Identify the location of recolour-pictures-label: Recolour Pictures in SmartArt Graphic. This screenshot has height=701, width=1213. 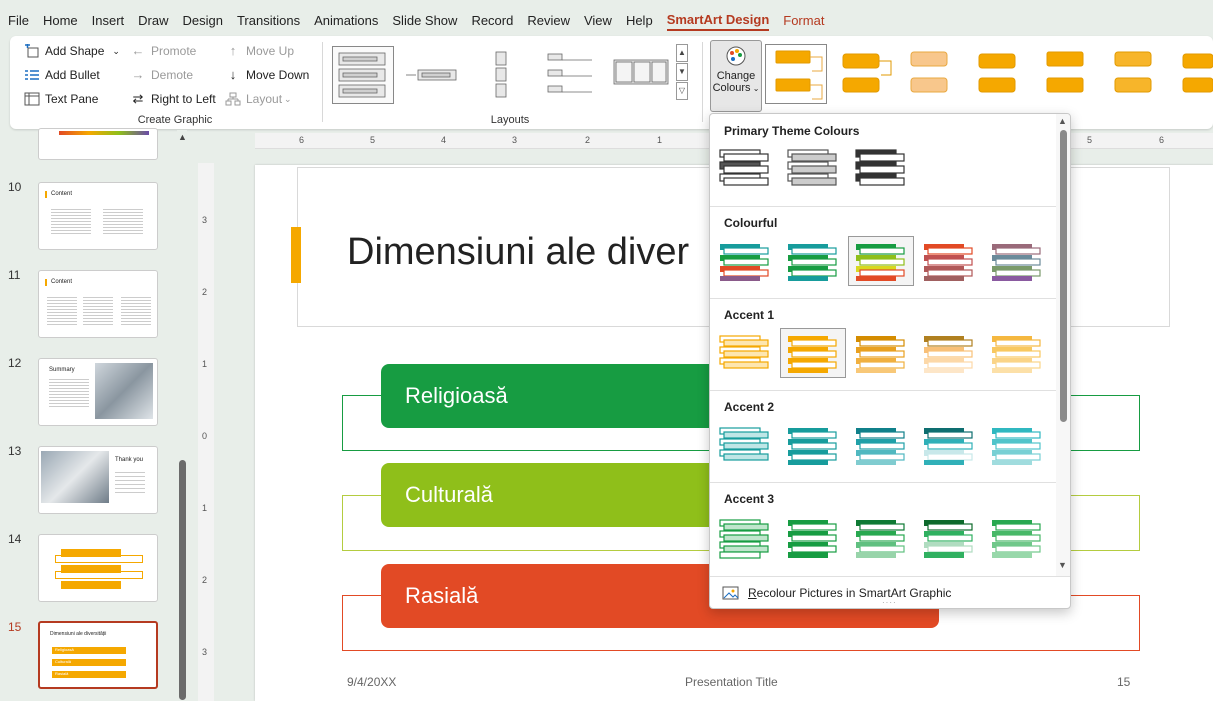
(850, 593).